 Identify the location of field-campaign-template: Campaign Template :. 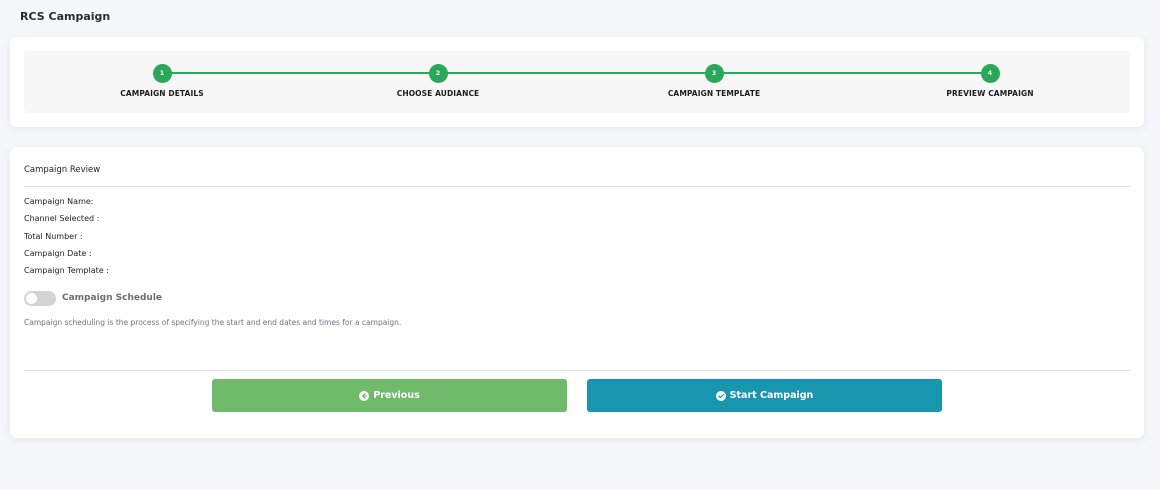
(66, 270).